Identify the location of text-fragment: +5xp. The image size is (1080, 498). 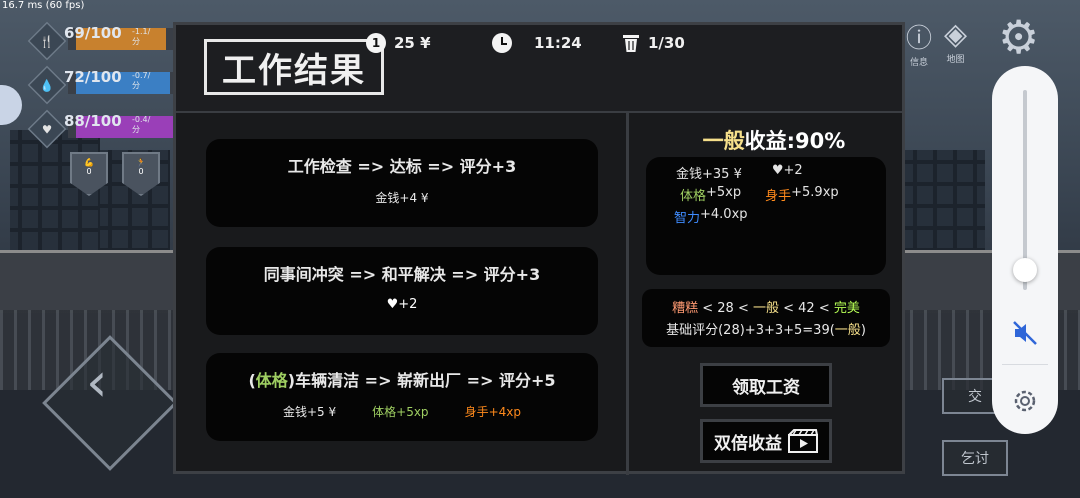
(724, 192).